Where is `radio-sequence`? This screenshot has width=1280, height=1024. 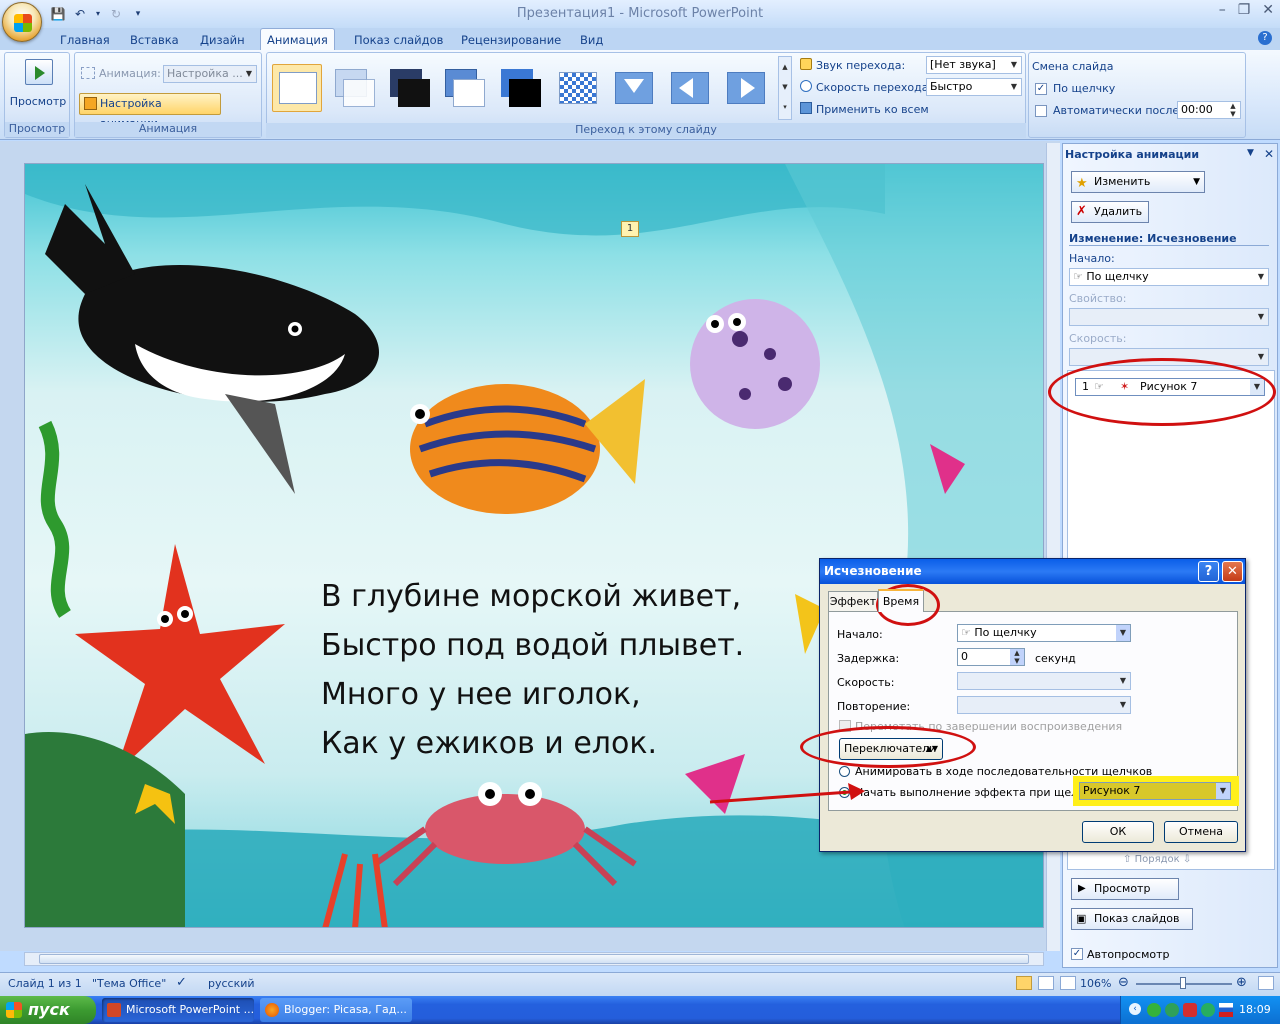 radio-sequence is located at coordinates (844, 771).